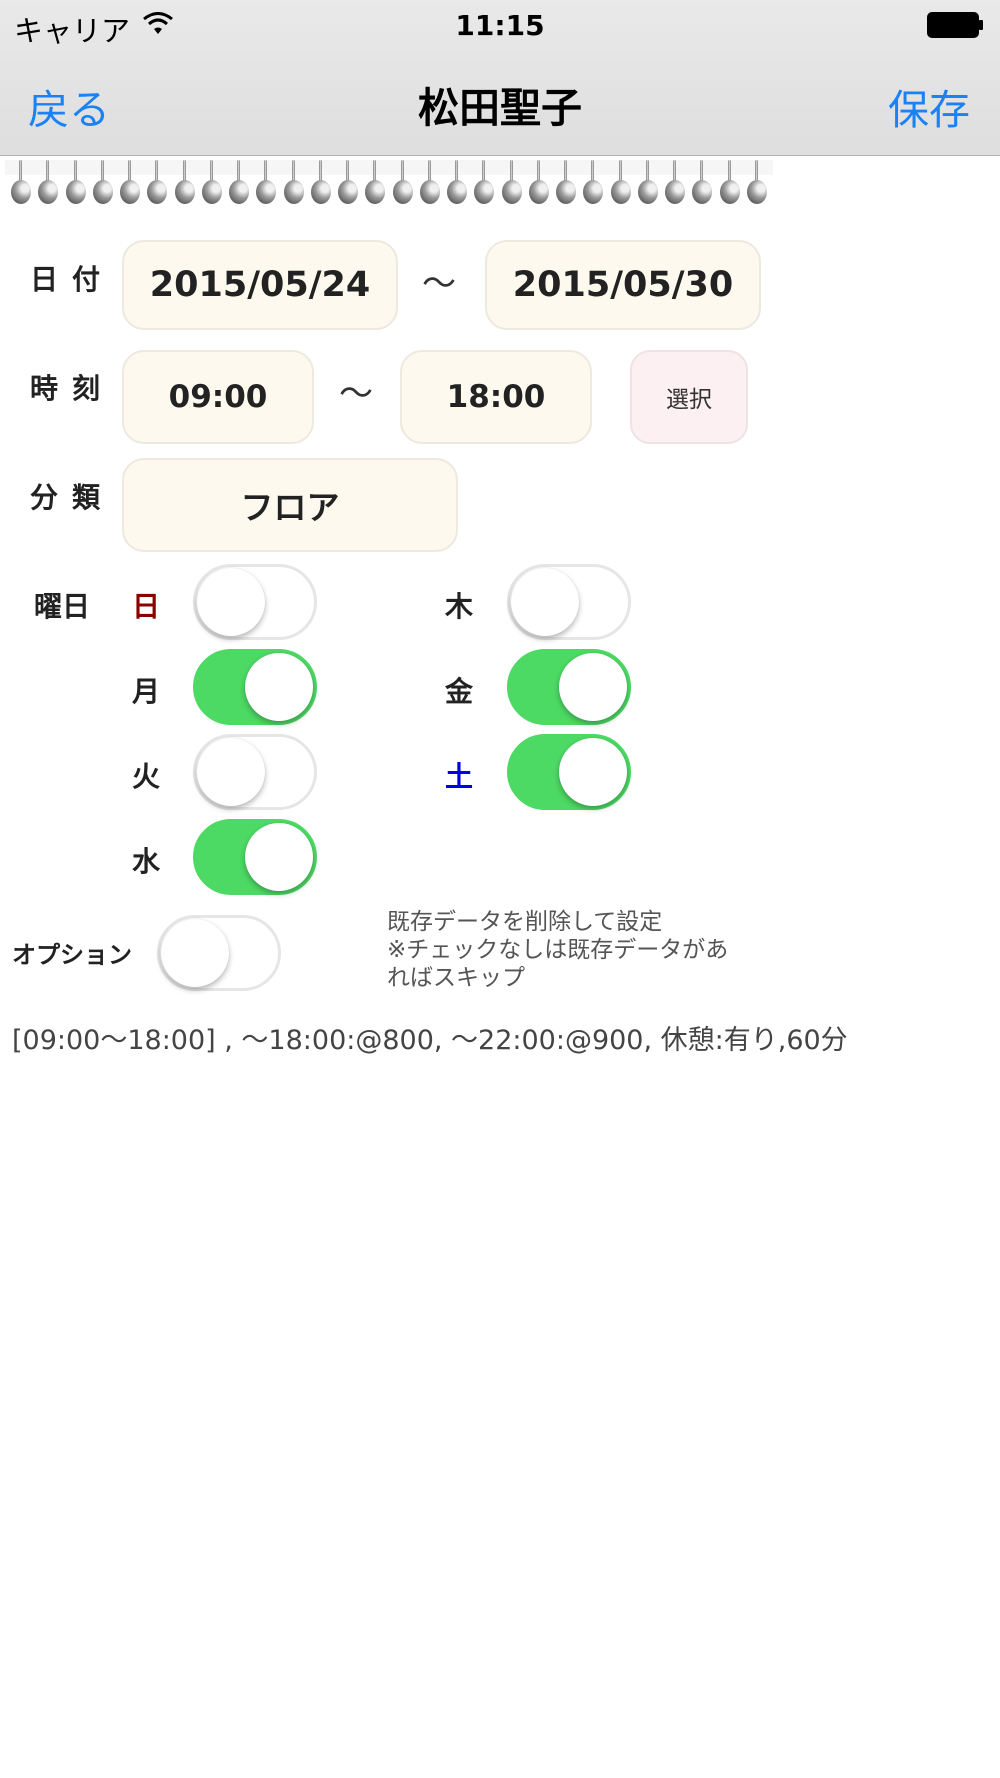 The image size is (1000, 1778). I want to click on day-label-wednesday: 水, so click(146, 861).